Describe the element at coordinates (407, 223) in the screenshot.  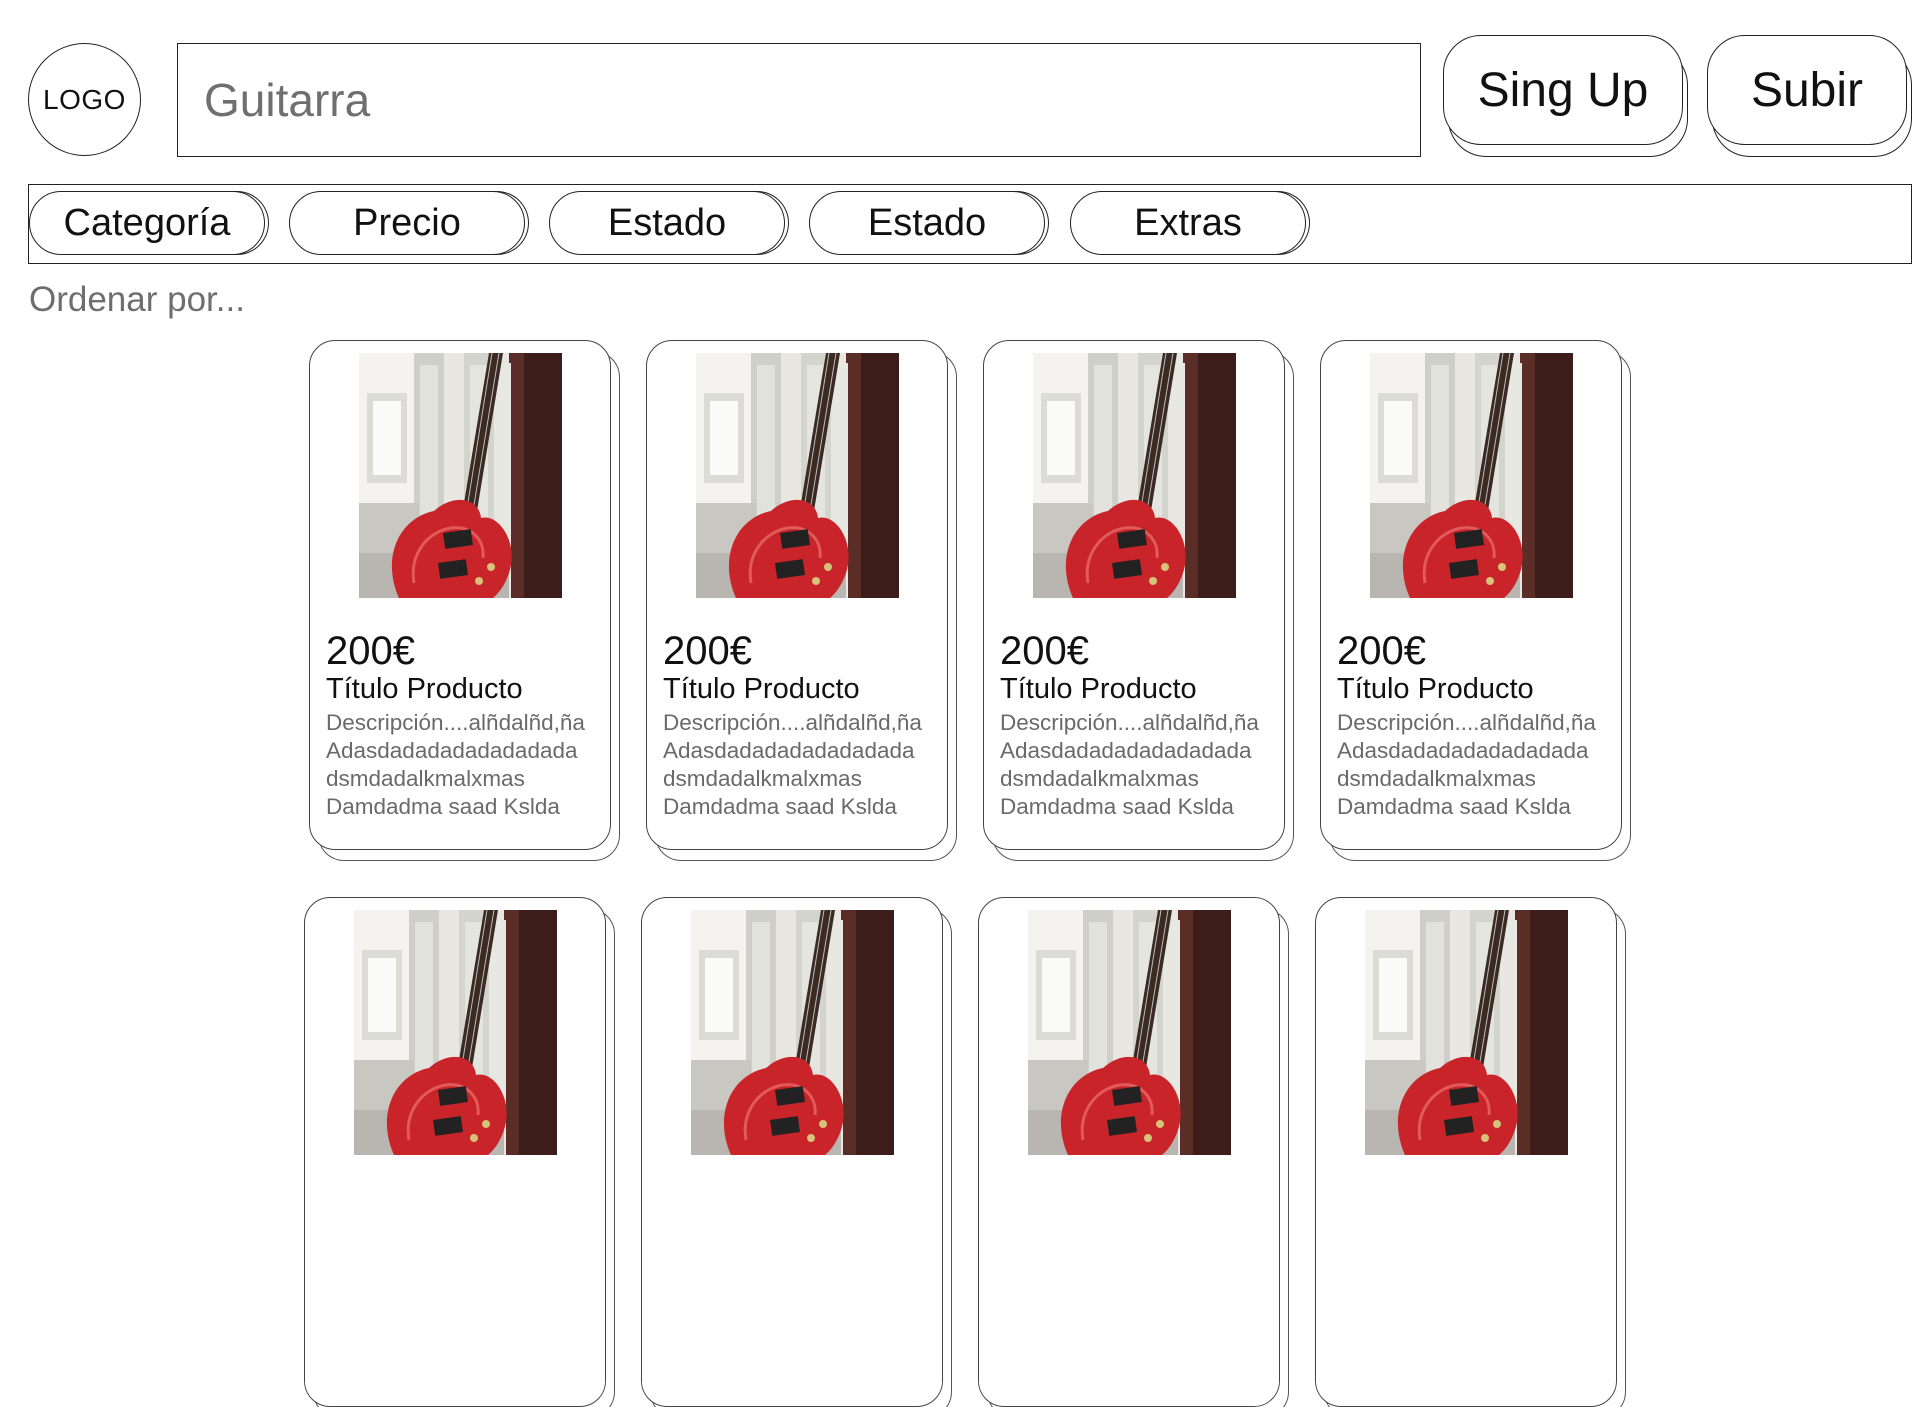
I see `filter-chip-precio: Precio` at that location.